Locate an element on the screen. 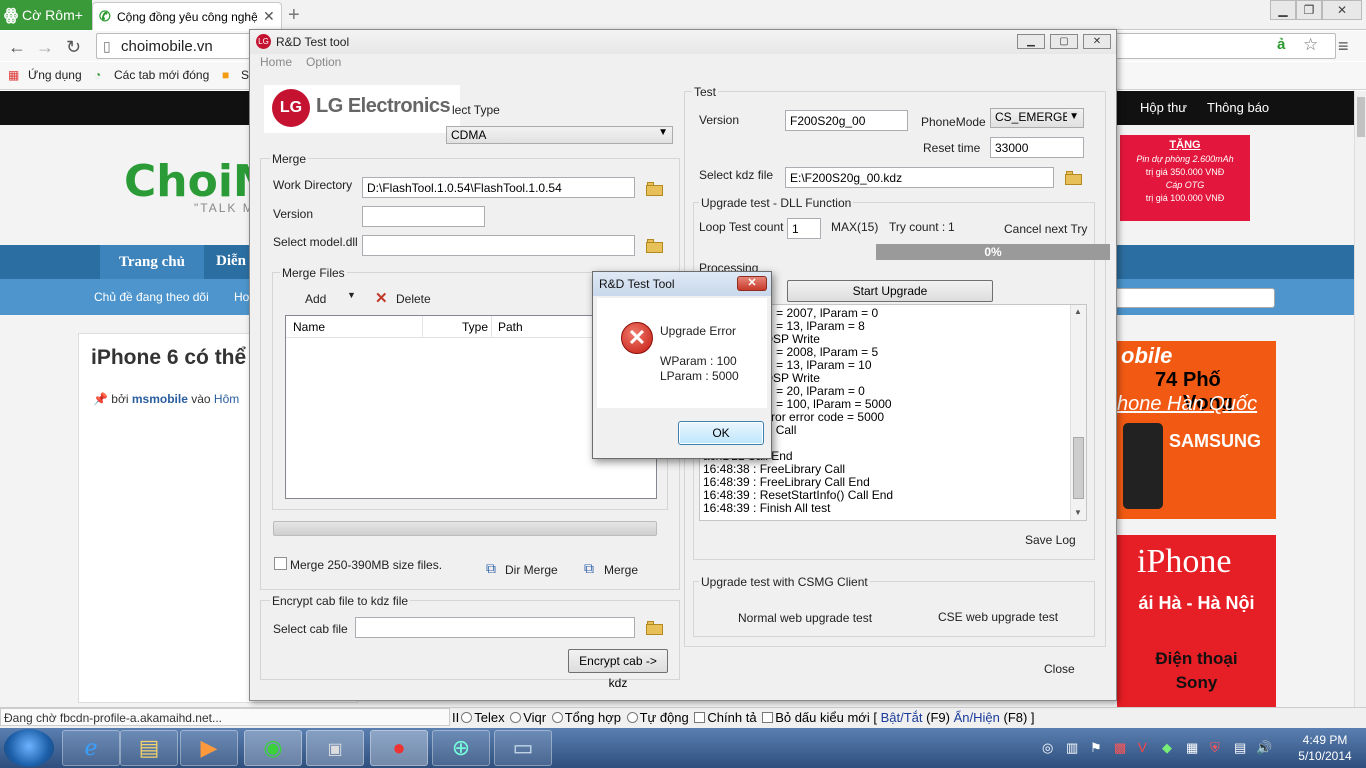  browser-tab: ✆ Cộng đồng yêu công nghệ ✕ is located at coordinates (187, 16).